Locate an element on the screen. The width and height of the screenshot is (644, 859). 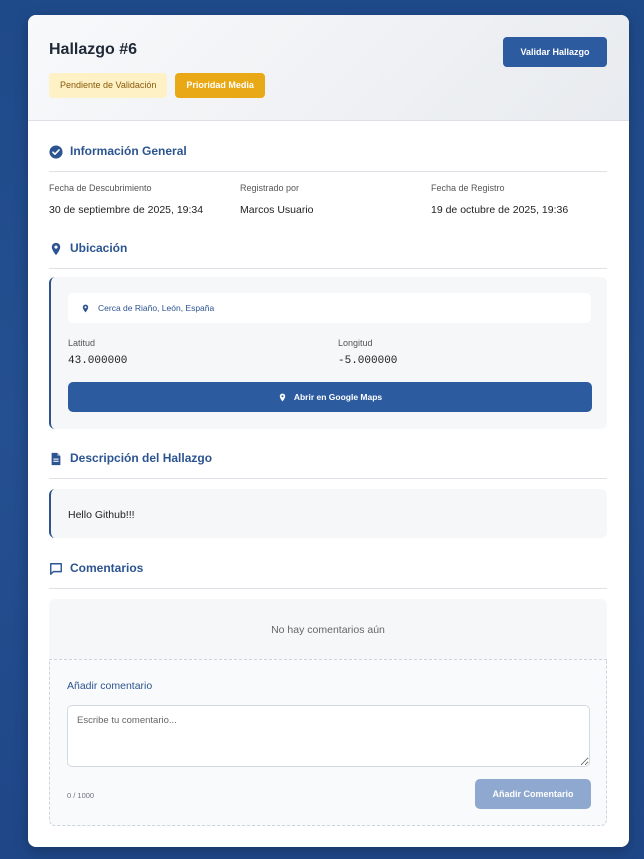
comment-input is located at coordinates (328, 736).